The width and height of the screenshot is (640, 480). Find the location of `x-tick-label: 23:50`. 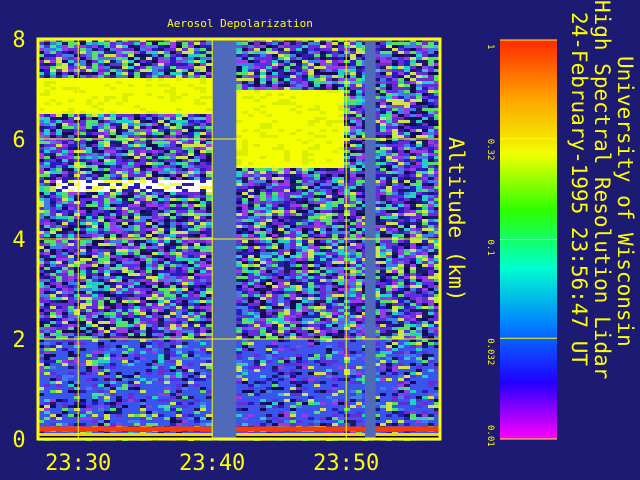

x-tick-label: 23:50 is located at coordinates (346, 463).